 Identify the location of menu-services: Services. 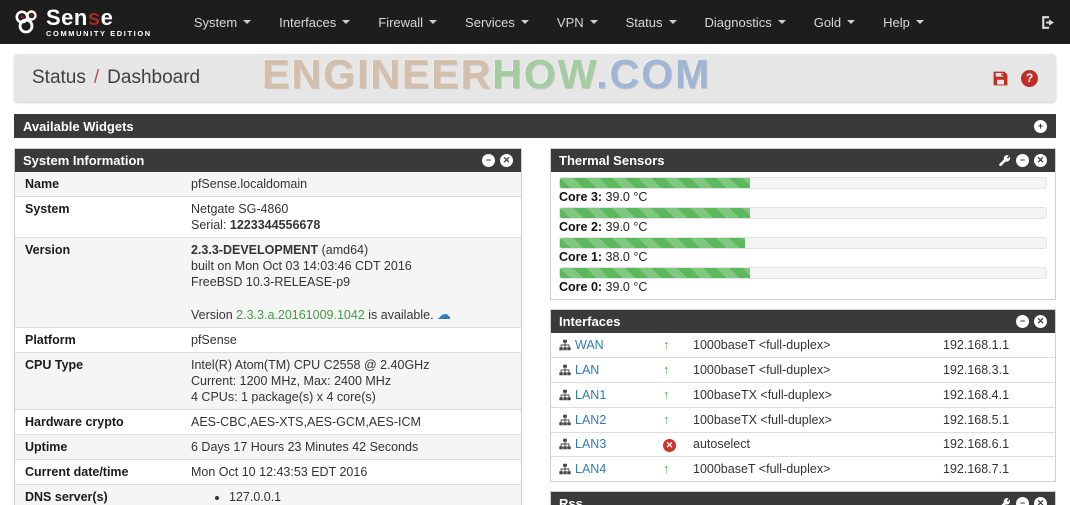
(497, 22).